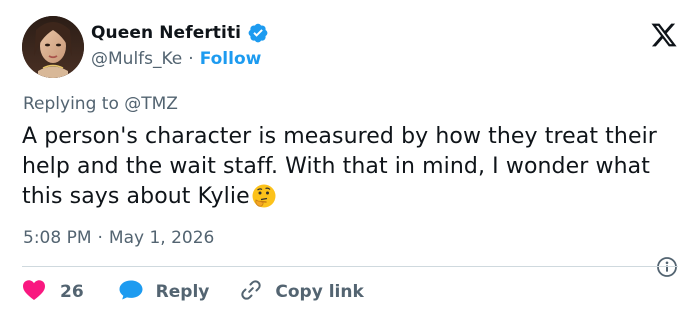 The width and height of the screenshot is (700, 318). What do you see at coordinates (53, 292) in the screenshot?
I see `like-button: 26` at bounding box center [53, 292].